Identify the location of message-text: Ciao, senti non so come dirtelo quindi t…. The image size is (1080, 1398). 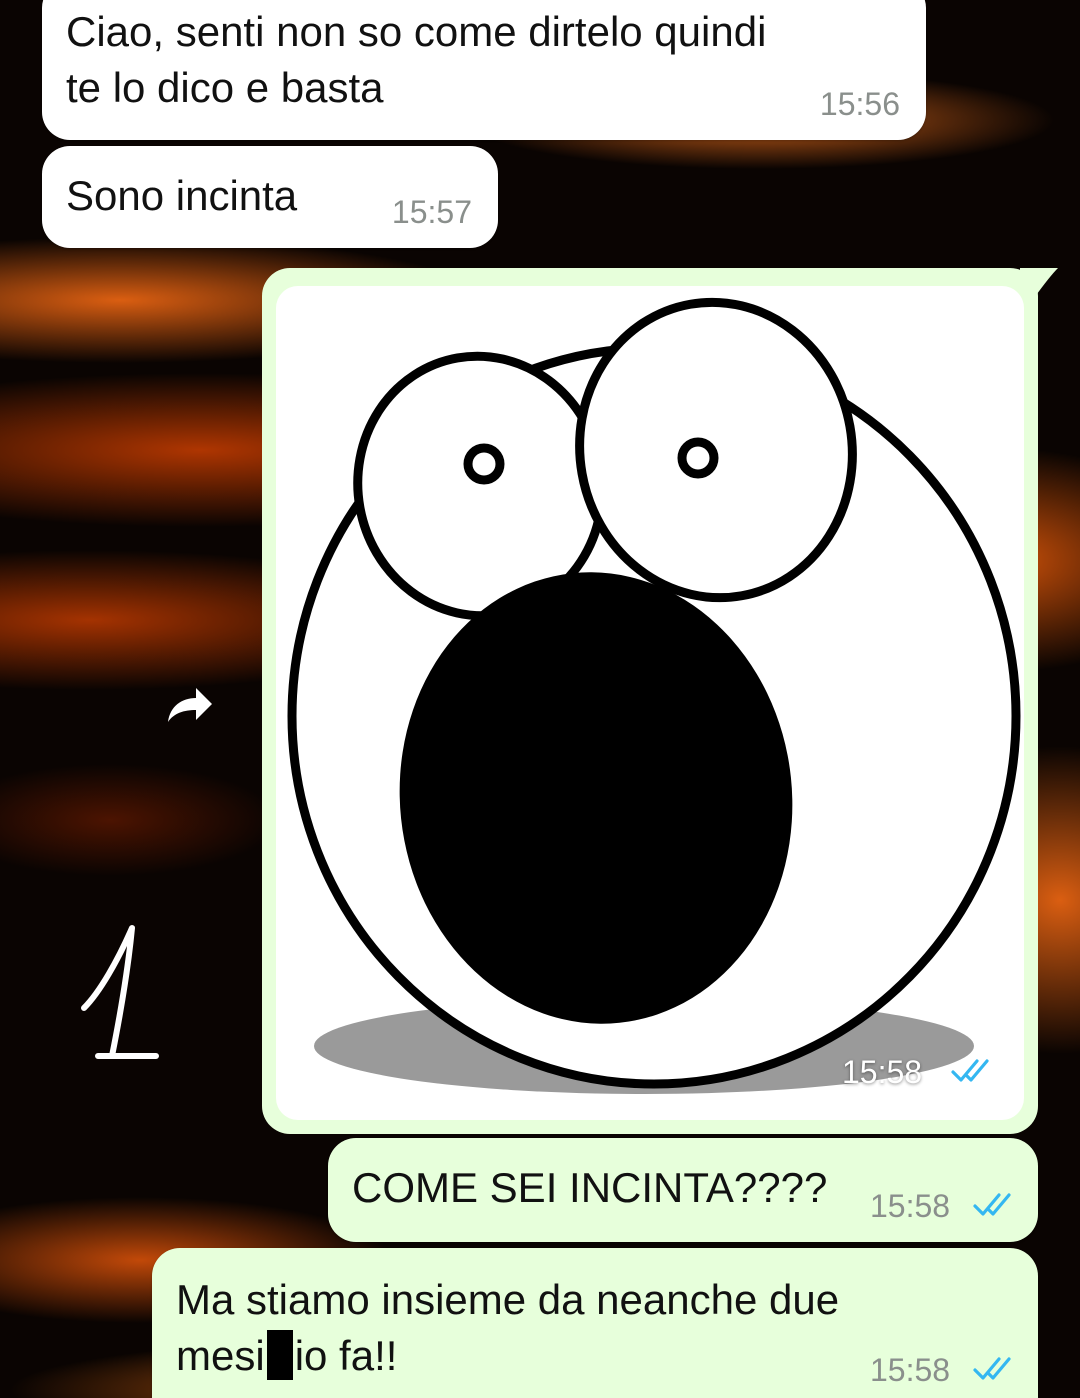
(416, 59).